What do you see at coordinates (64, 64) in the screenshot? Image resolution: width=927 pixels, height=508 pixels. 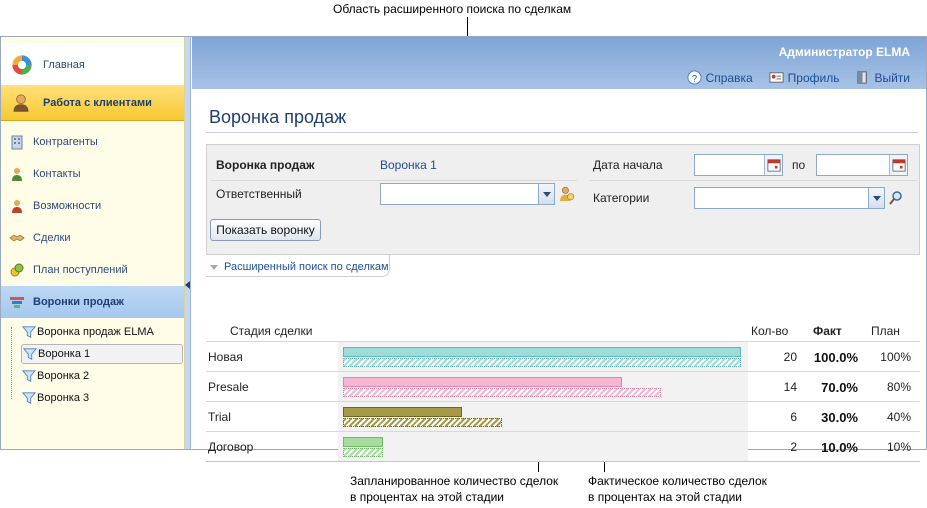 I see `nav-home-label: Главная` at bounding box center [64, 64].